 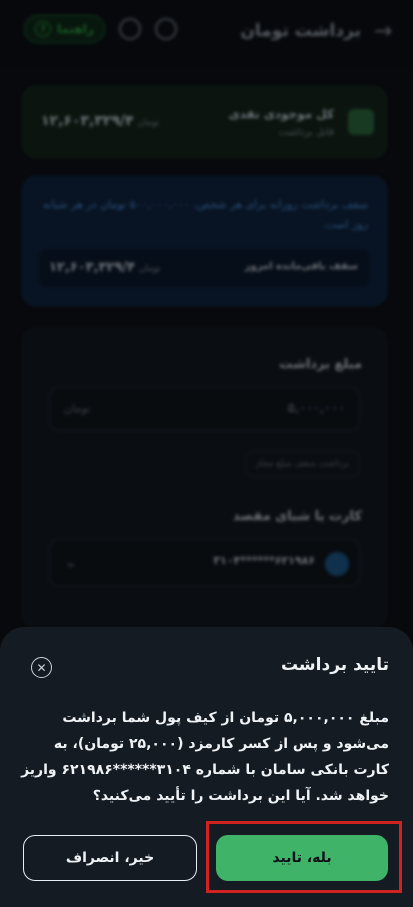 I want to click on sheet-title: تایید برداشت, so click(x=334, y=665).